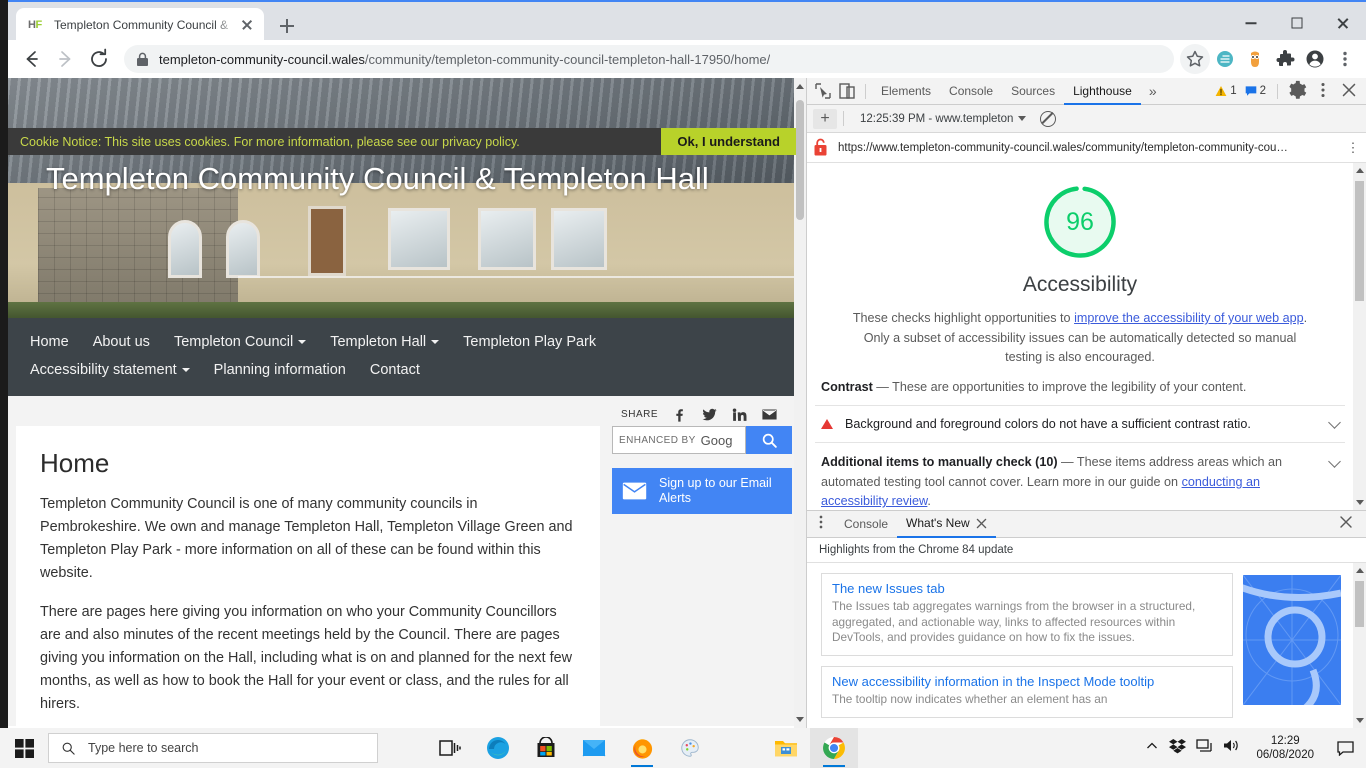 This screenshot has height=768, width=1366. Describe the element at coordinates (1102, 91) in the screenshot. I see `tab-lighthouse: Lighthouse` at that location.